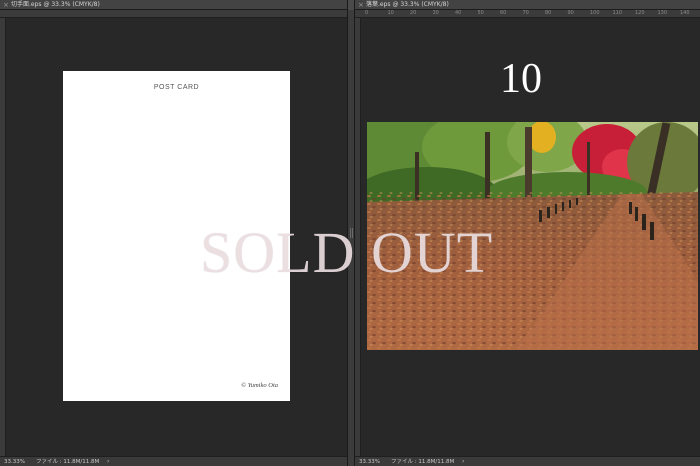 Image resolution: width=700 pixels, height=466 pixels. Describe the element at coordinates (347, 252) in the screenshot. I see `sold-out-overlay: SOLD OUT` at that location.